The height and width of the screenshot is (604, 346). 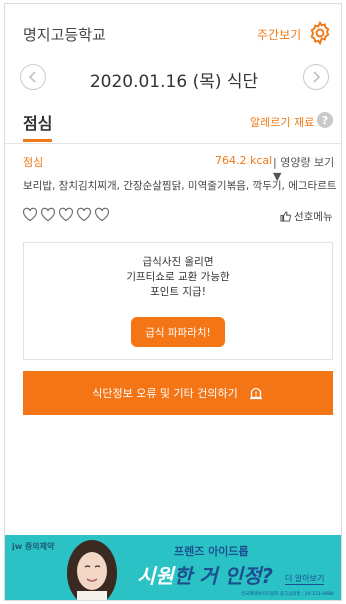 I want to click on meal-name: 점심, so click(x=33, y=162).